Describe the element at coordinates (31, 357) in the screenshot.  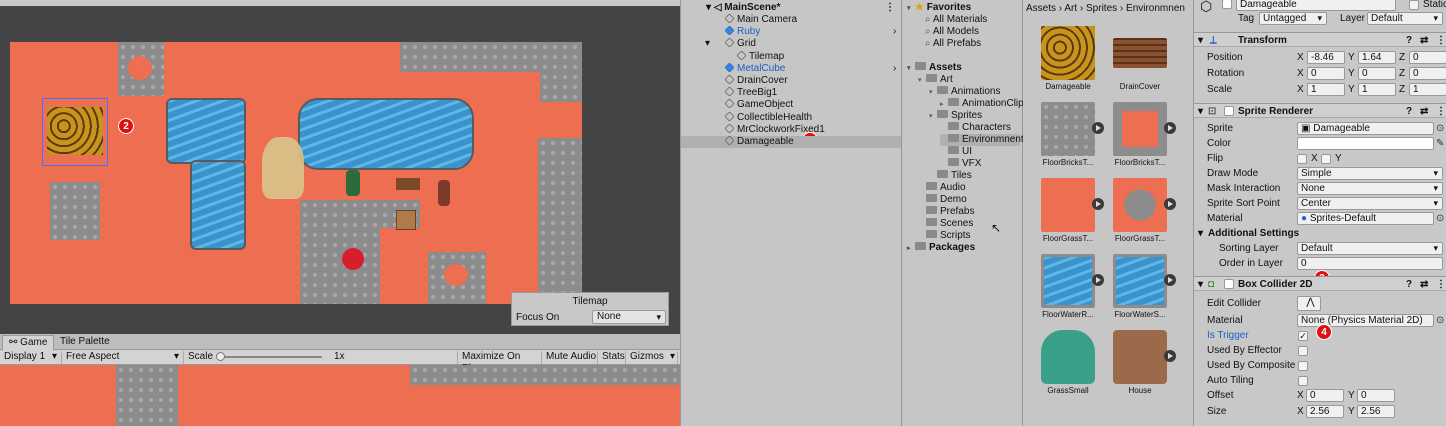
I see `display-dropdown: Display 1 ▾` at that location.